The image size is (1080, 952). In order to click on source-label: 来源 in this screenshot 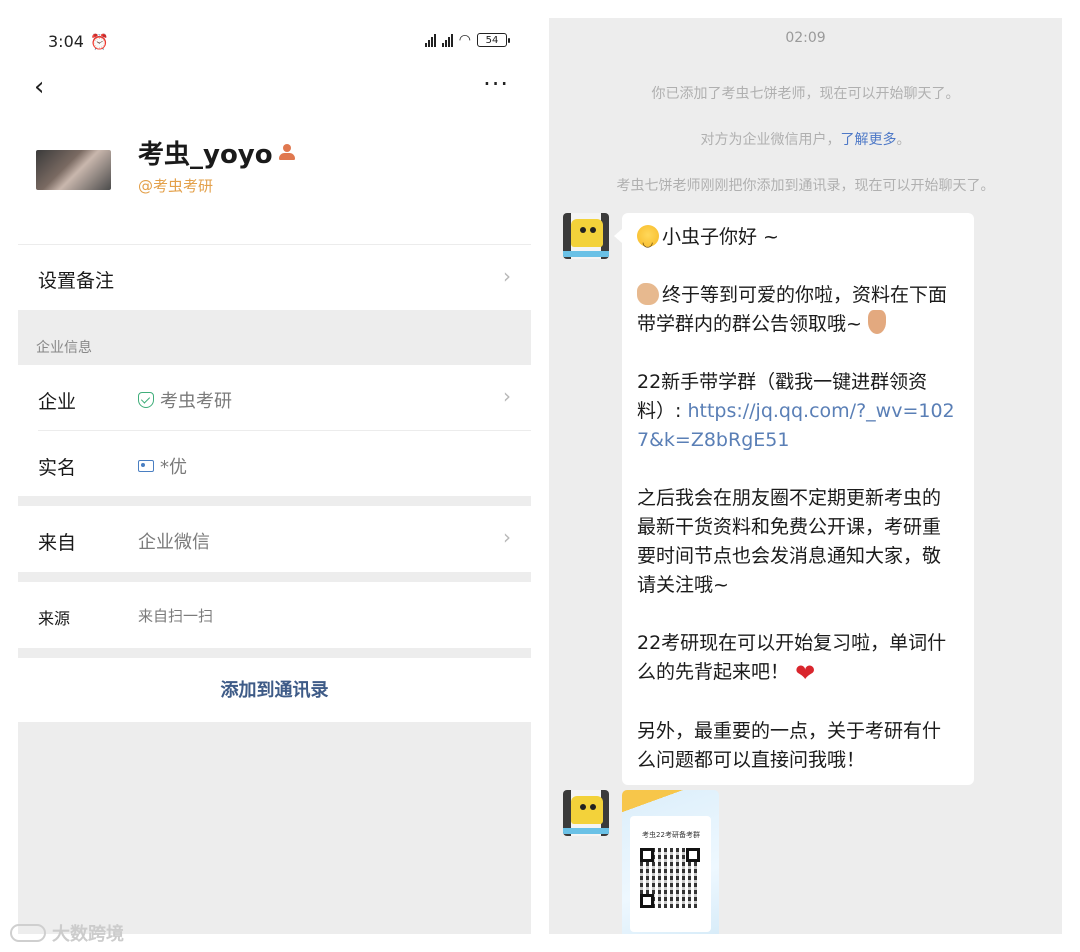, I will do `click(54, 618)`.